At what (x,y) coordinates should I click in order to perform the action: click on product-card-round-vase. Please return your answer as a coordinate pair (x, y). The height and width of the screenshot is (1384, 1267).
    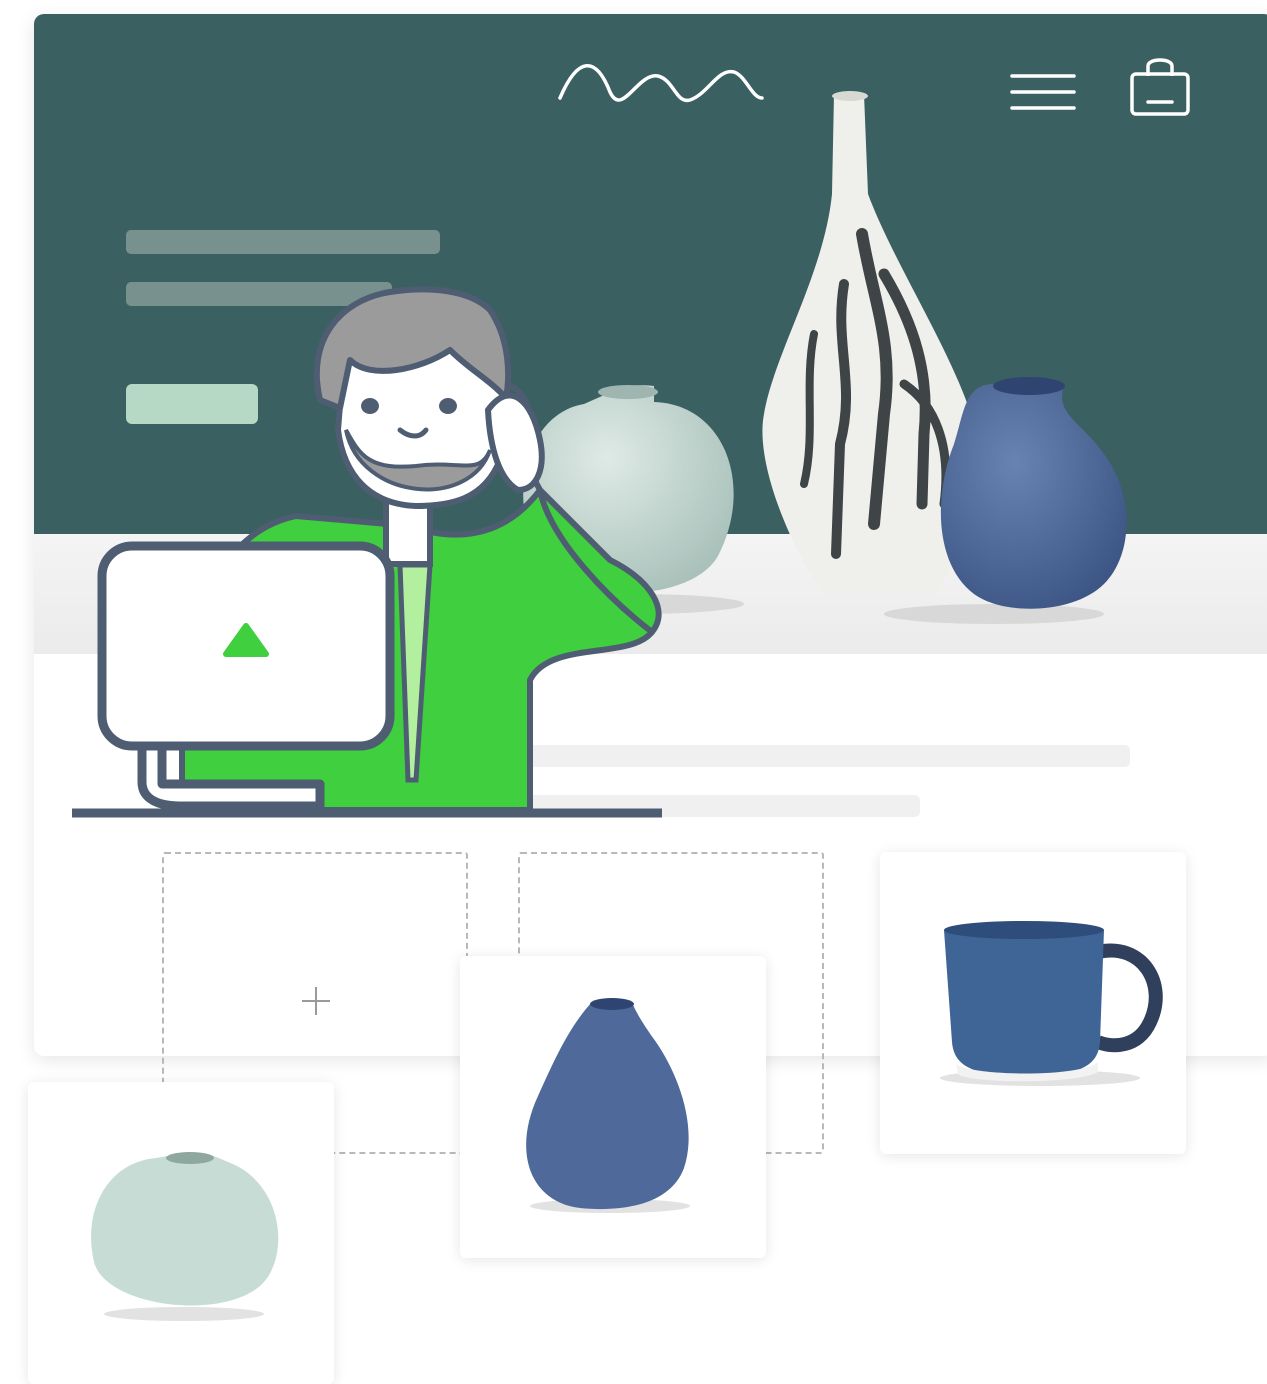
    Looking at the image, I should click on (181, 1233).